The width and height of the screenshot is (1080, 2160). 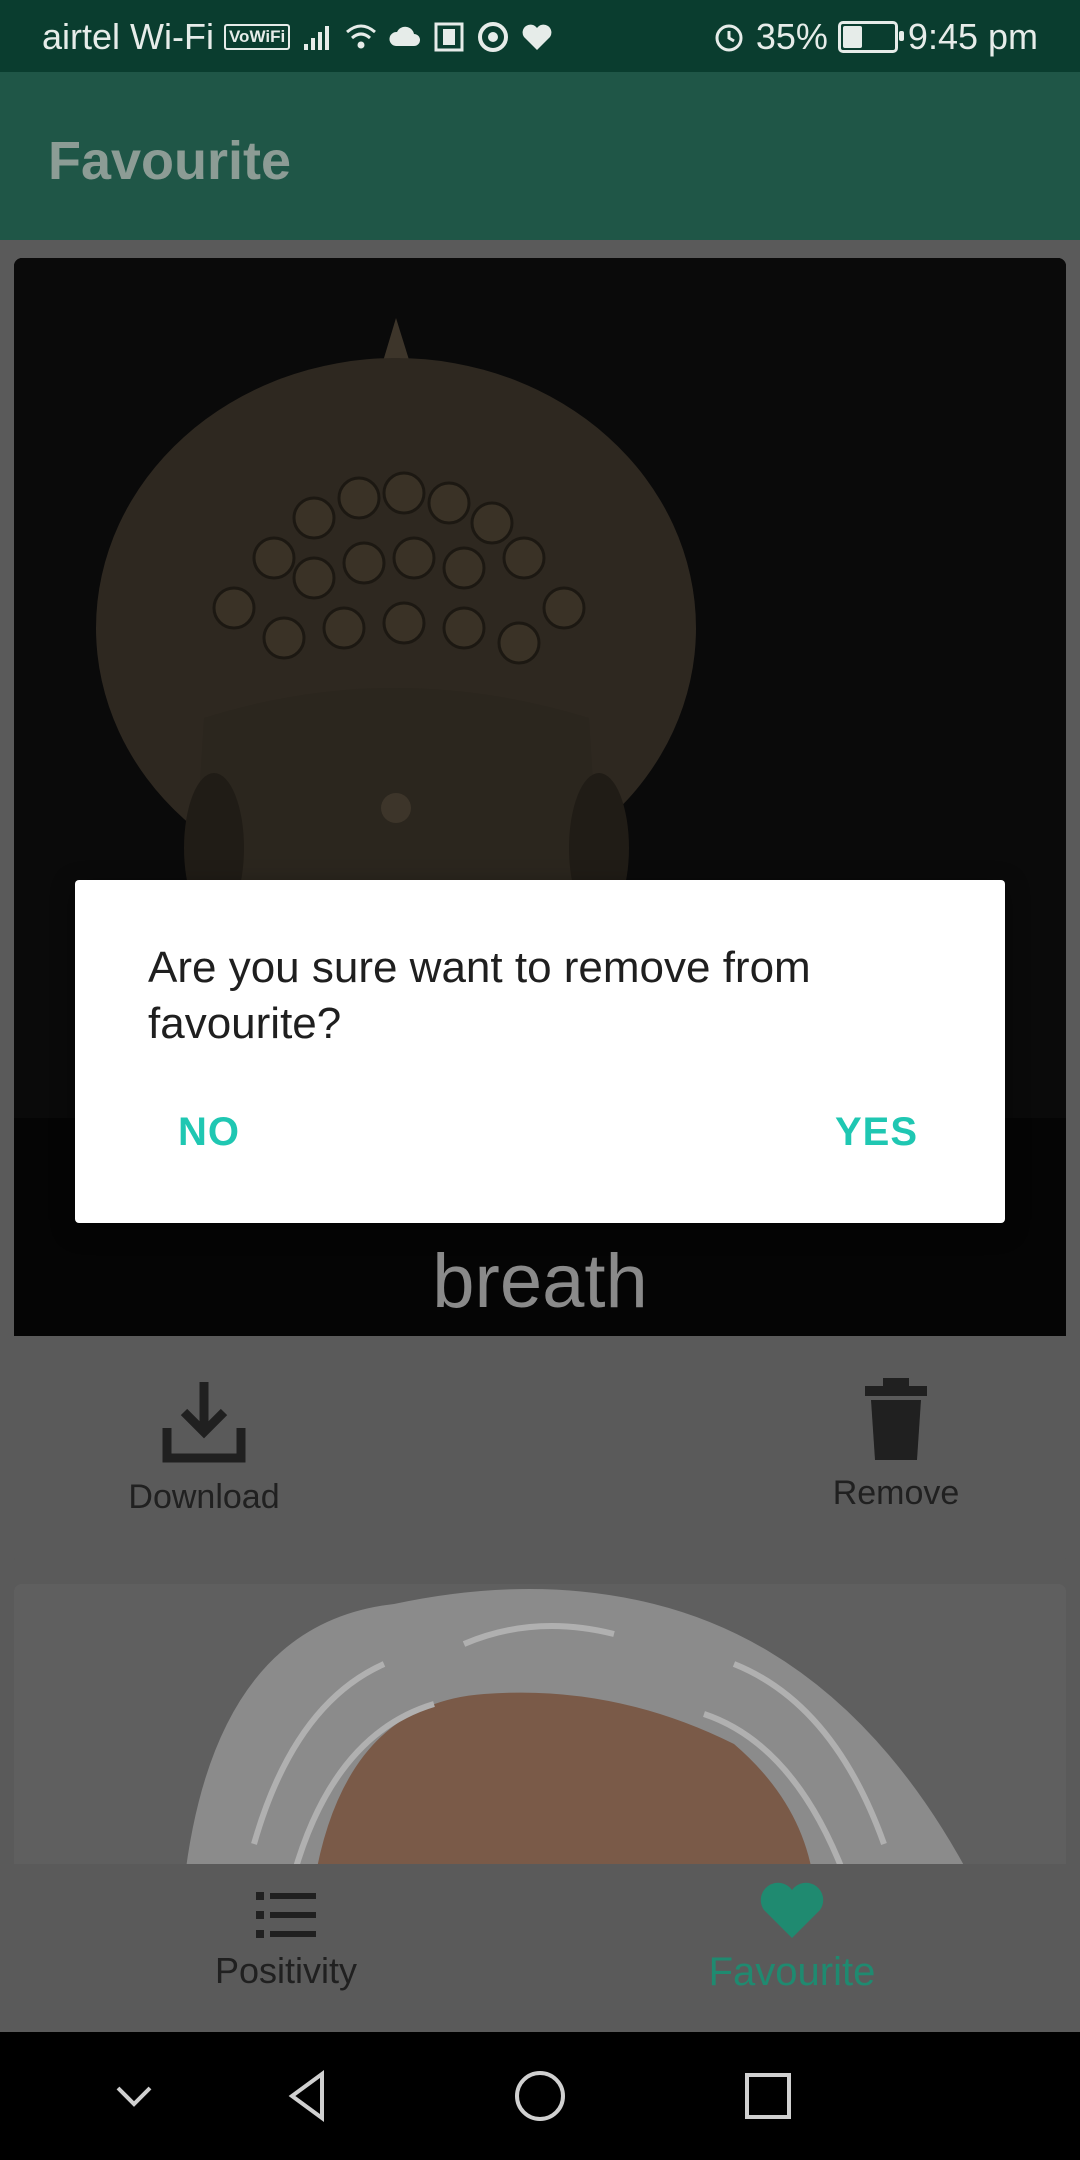 I want to click on nav-label-favourite: Favourite, so click(x=792, y=1972).